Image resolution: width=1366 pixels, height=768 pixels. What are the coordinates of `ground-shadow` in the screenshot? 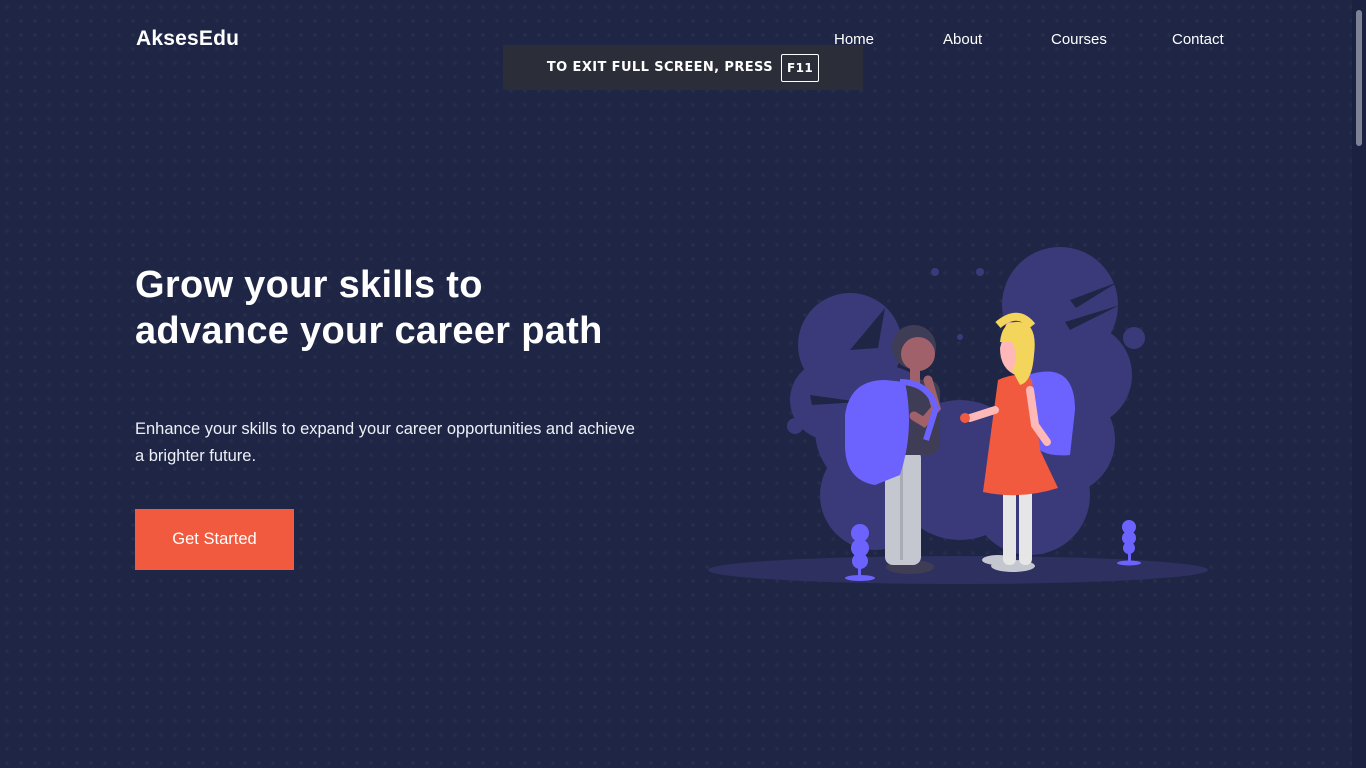 It's located at (958, 570).